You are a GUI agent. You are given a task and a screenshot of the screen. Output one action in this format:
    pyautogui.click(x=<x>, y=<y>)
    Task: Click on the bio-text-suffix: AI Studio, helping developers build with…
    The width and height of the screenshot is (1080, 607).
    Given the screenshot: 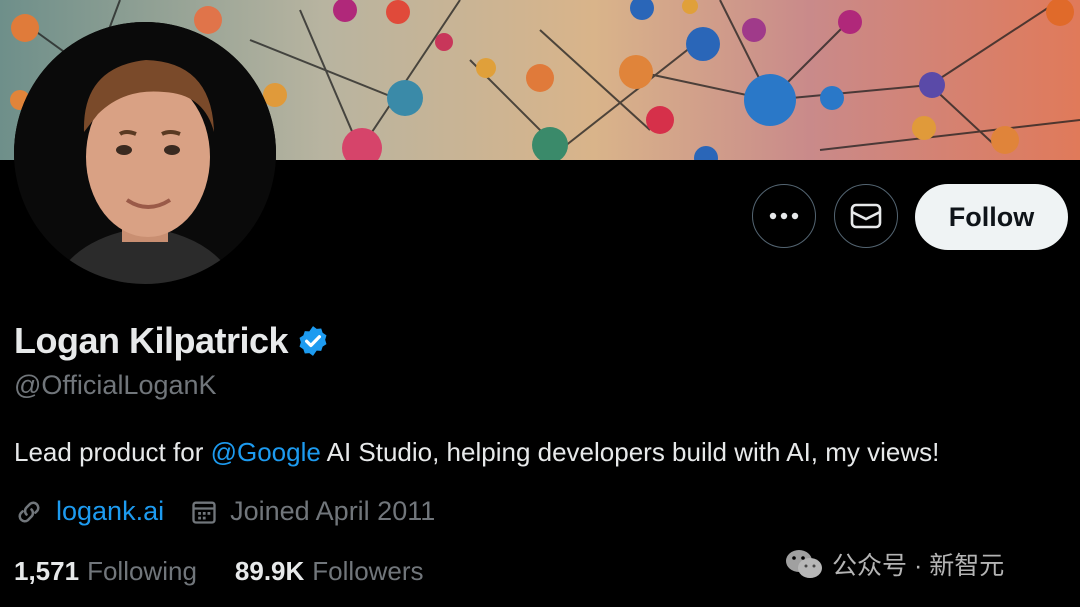 What is the action you would take?
    pyautogui.click(x=630, y=452)
    